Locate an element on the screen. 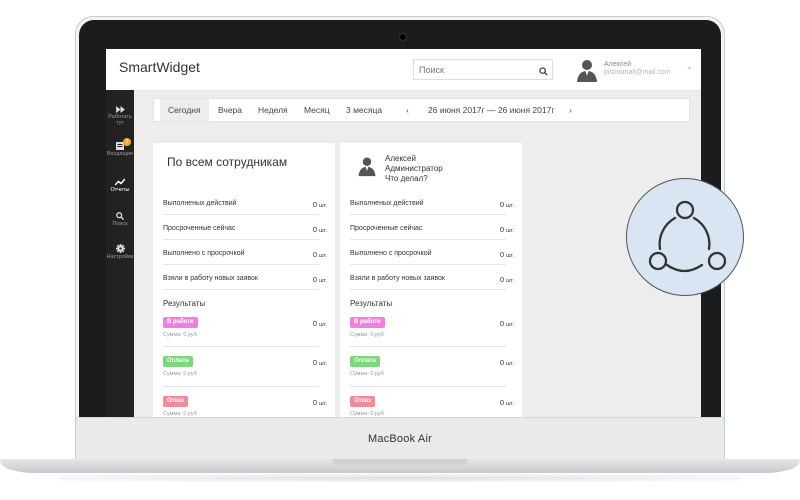 The height and width of the screenshot is (500, 800). tab-month: Месяц is located at coordinates (317, 110).